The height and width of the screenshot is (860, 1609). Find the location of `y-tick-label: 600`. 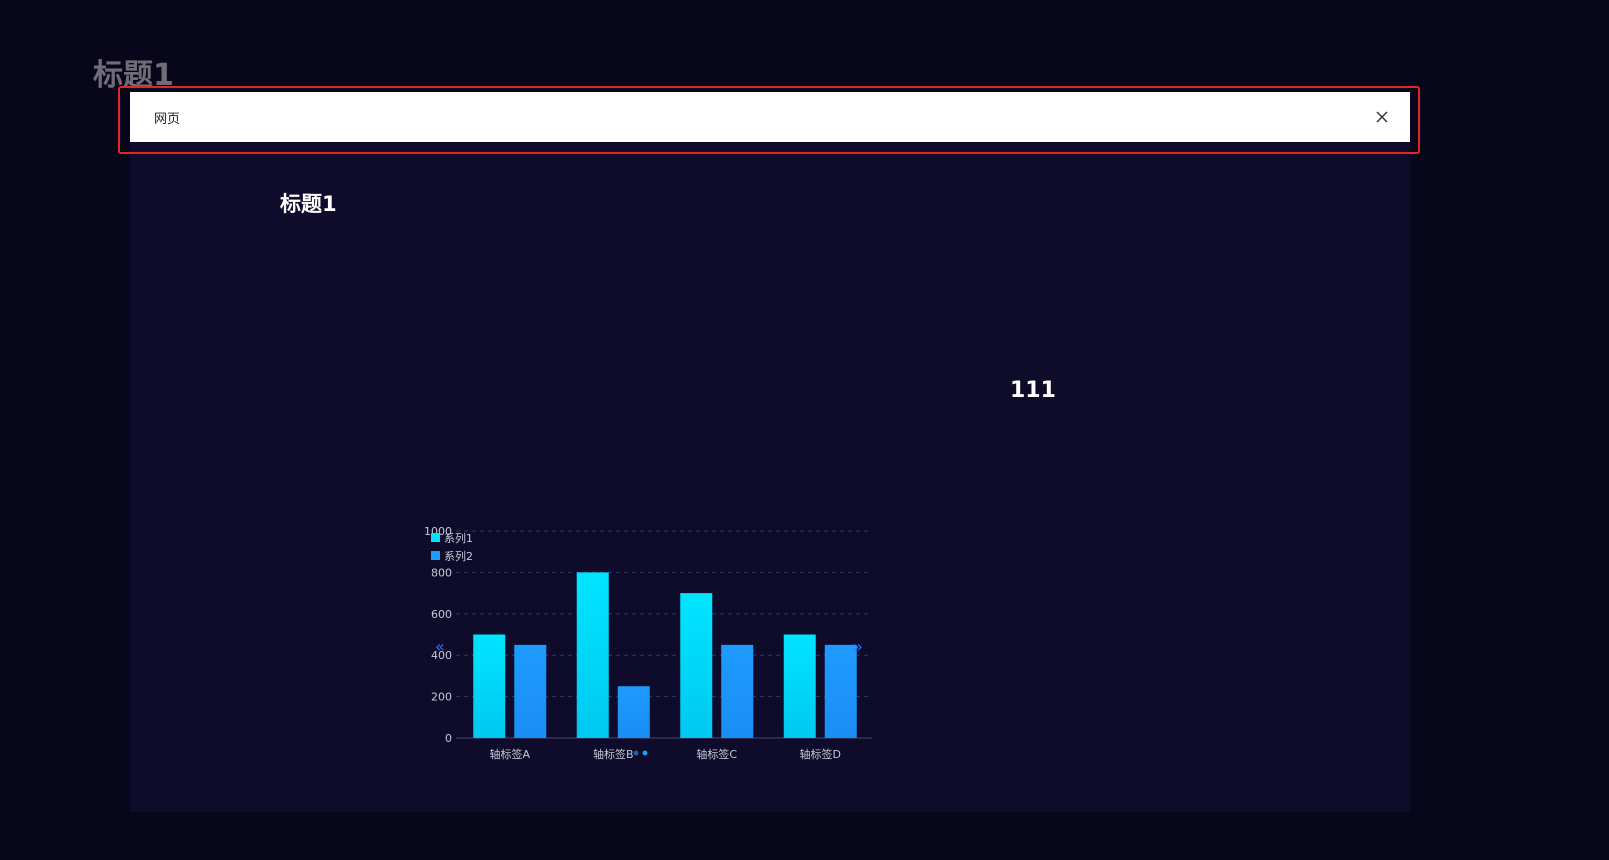

y-tick-label: 600 is located at coordinates (441, 614).